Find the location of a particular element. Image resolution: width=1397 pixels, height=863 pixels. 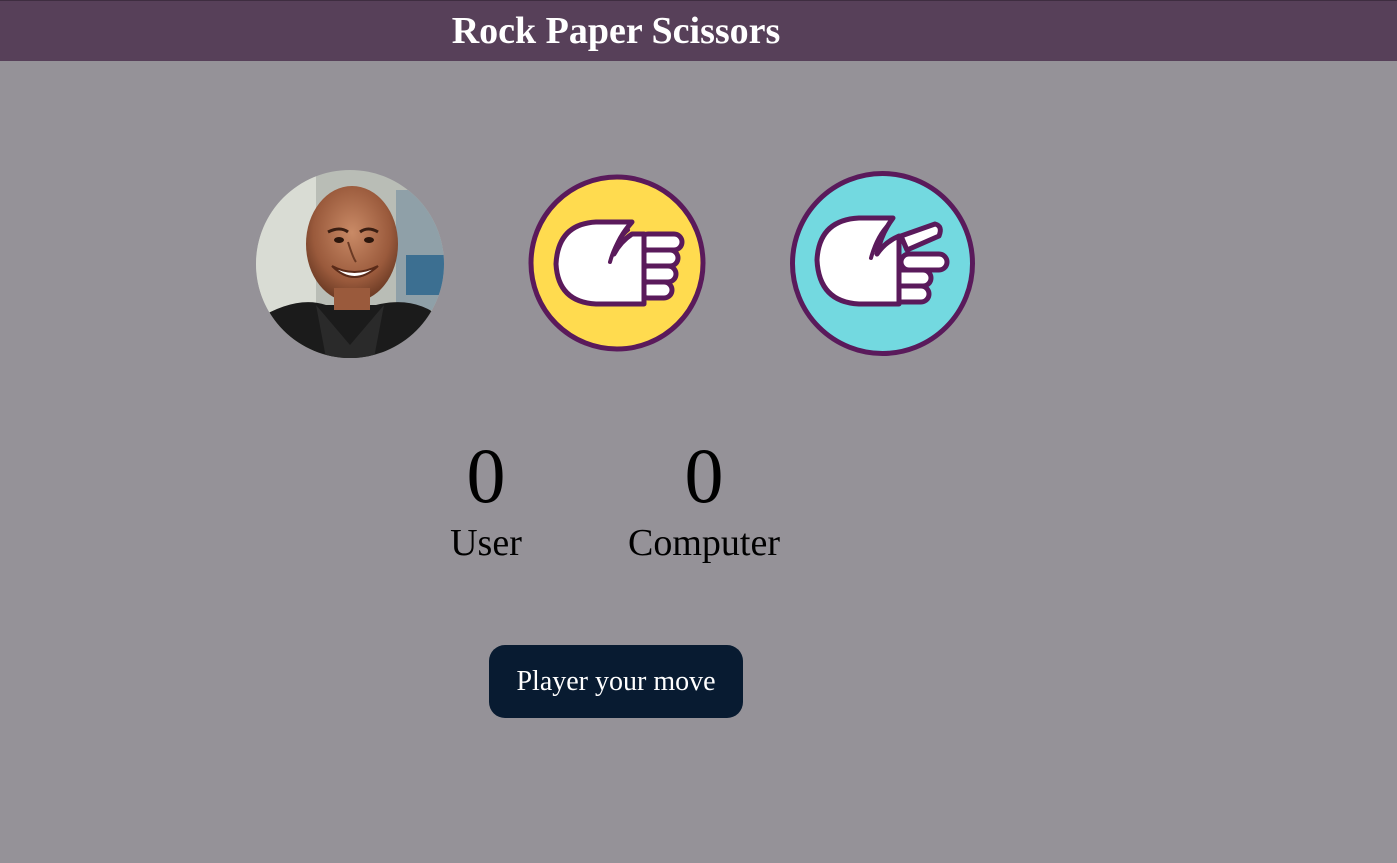

scissors-hand-icon is located at coordinates (882, 263).